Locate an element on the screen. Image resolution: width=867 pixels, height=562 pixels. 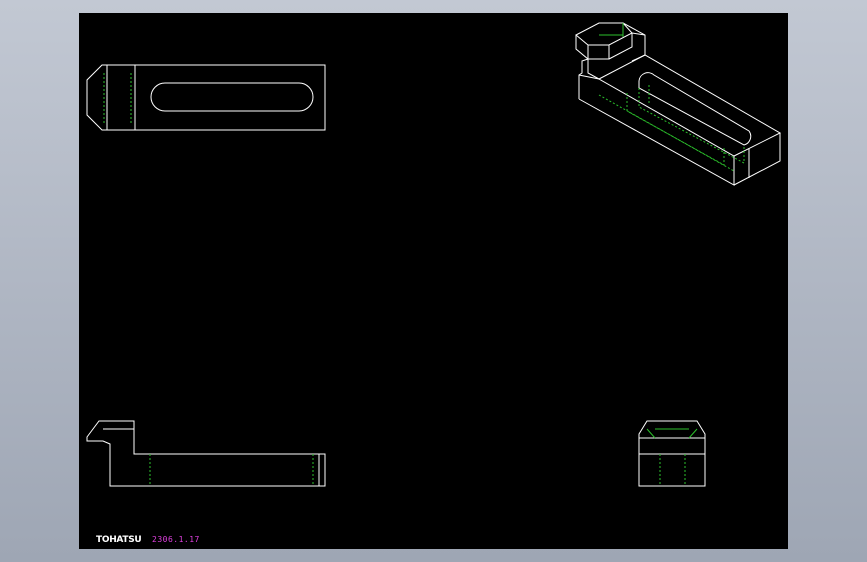
front-view-outline is located at coordinates (206, 453).